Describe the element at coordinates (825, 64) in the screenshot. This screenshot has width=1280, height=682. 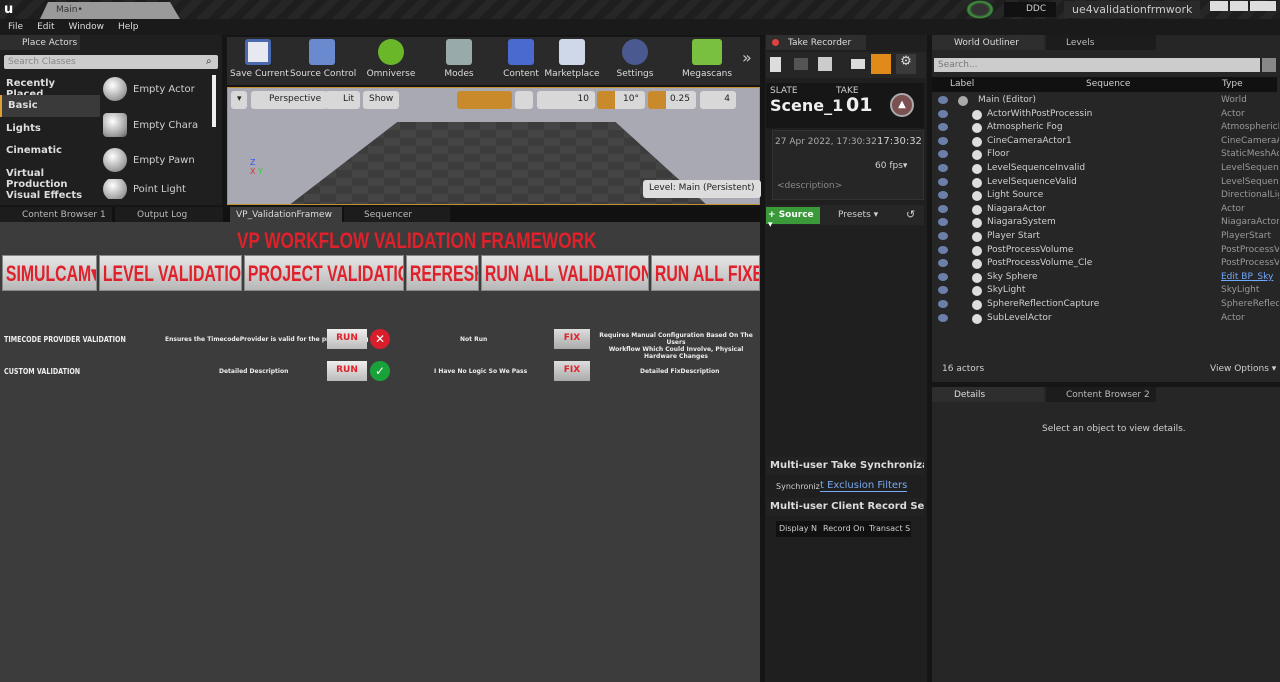
I see `sequence-icon` at that location.